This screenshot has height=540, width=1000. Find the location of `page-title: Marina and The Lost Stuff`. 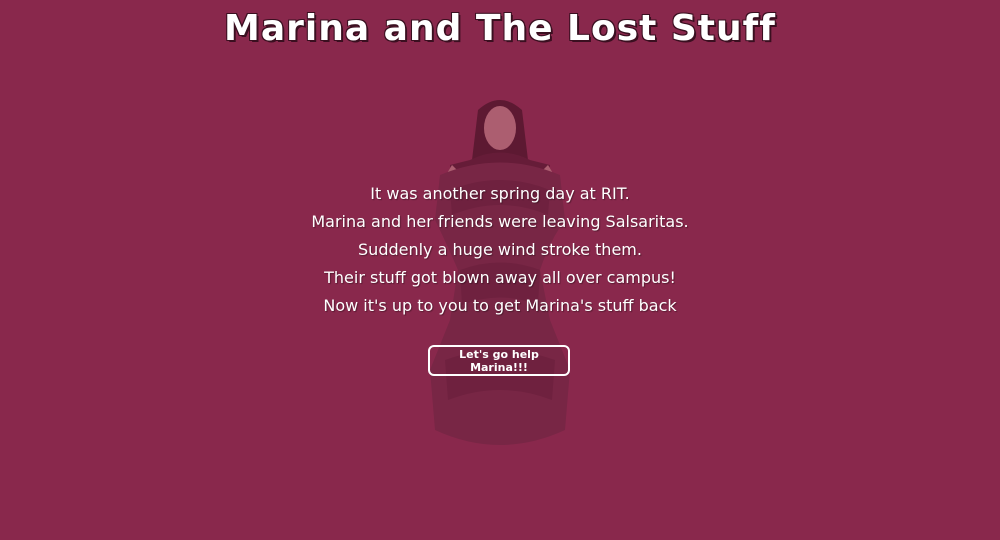

page-title: Marina and The Lost Stuff is located at coordinates (500, 28).